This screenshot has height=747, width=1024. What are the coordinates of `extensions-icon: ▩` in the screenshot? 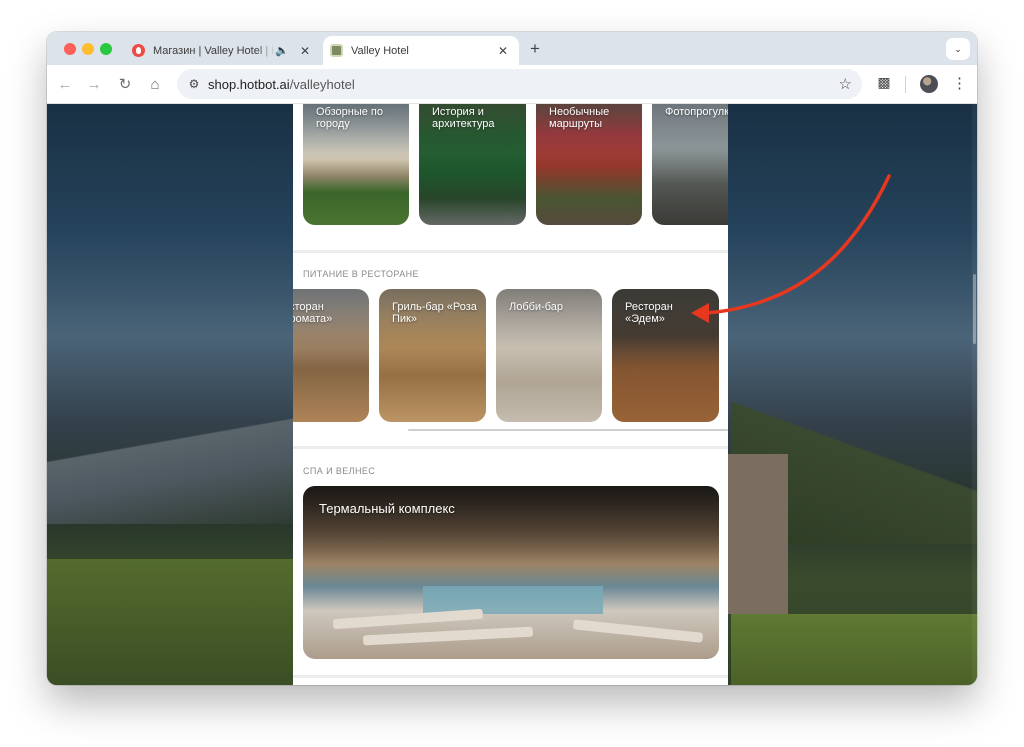 It's located at (884, 83).